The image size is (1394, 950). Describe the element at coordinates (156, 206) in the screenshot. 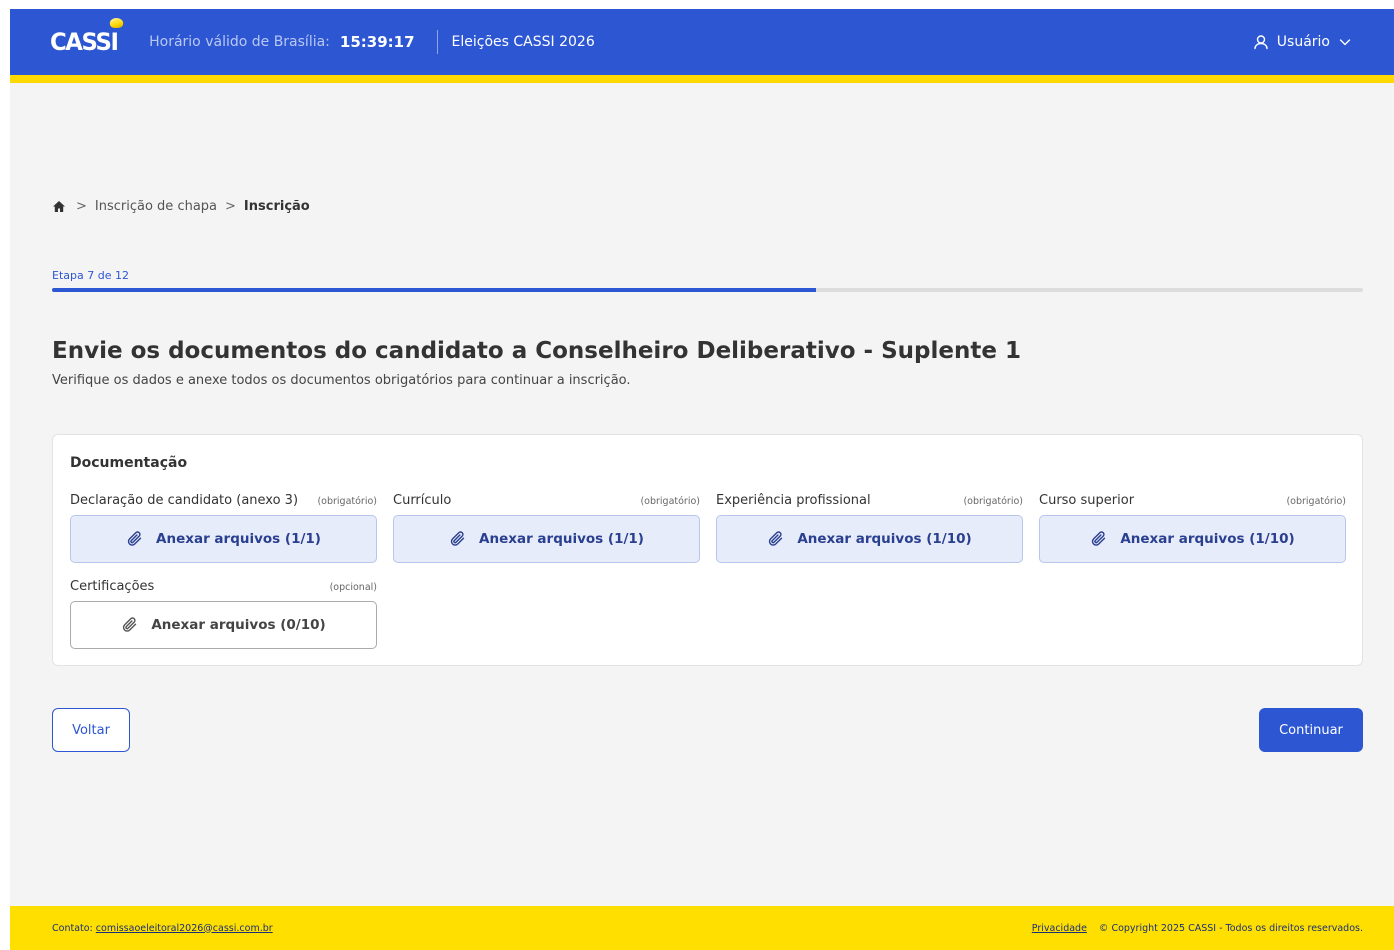

I see `breadcrumb-item-inscricao-de-chapa: Inscrição de chapa` at that location.